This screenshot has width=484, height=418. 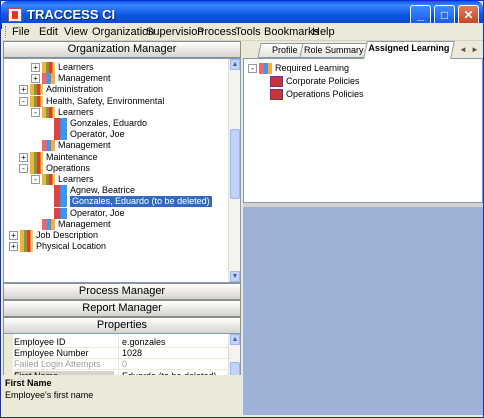 What do you see at coordinates (102, 190) in the screenshot?
I see `tree-node: Agnew, Beatrice` at bounding box center [102, 190].